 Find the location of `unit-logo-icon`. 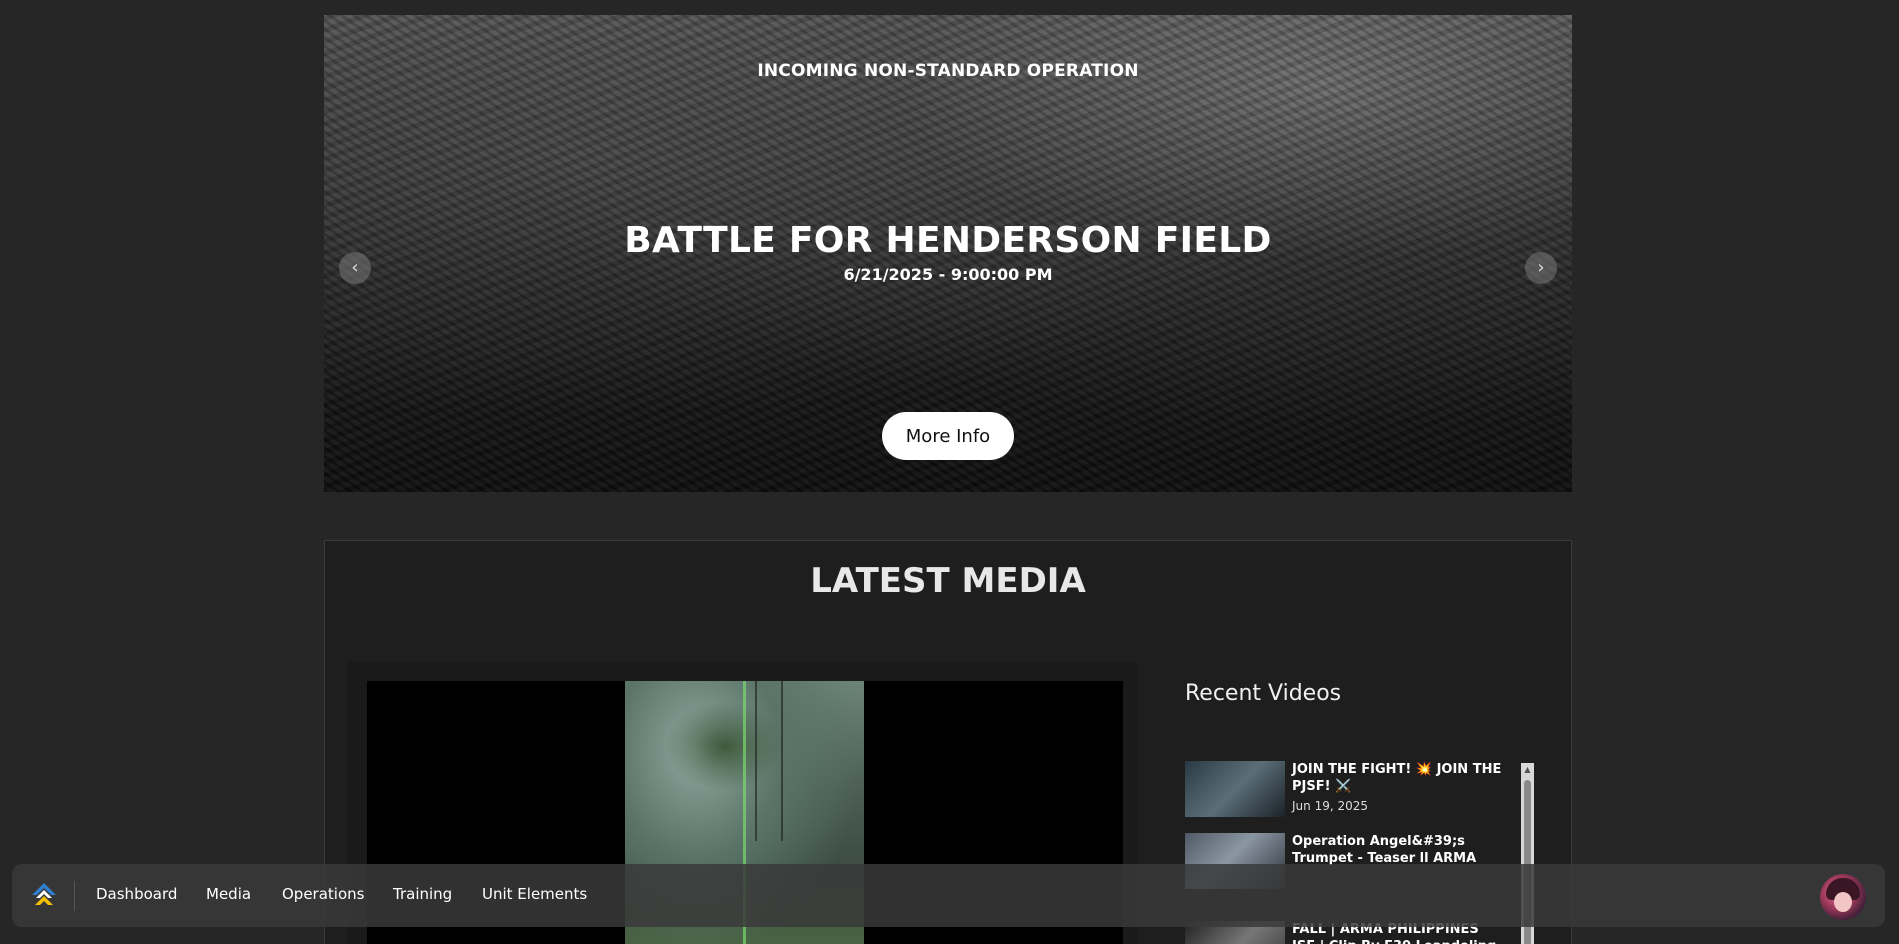

unit-logo-icon is located at coordinates (44, 895).